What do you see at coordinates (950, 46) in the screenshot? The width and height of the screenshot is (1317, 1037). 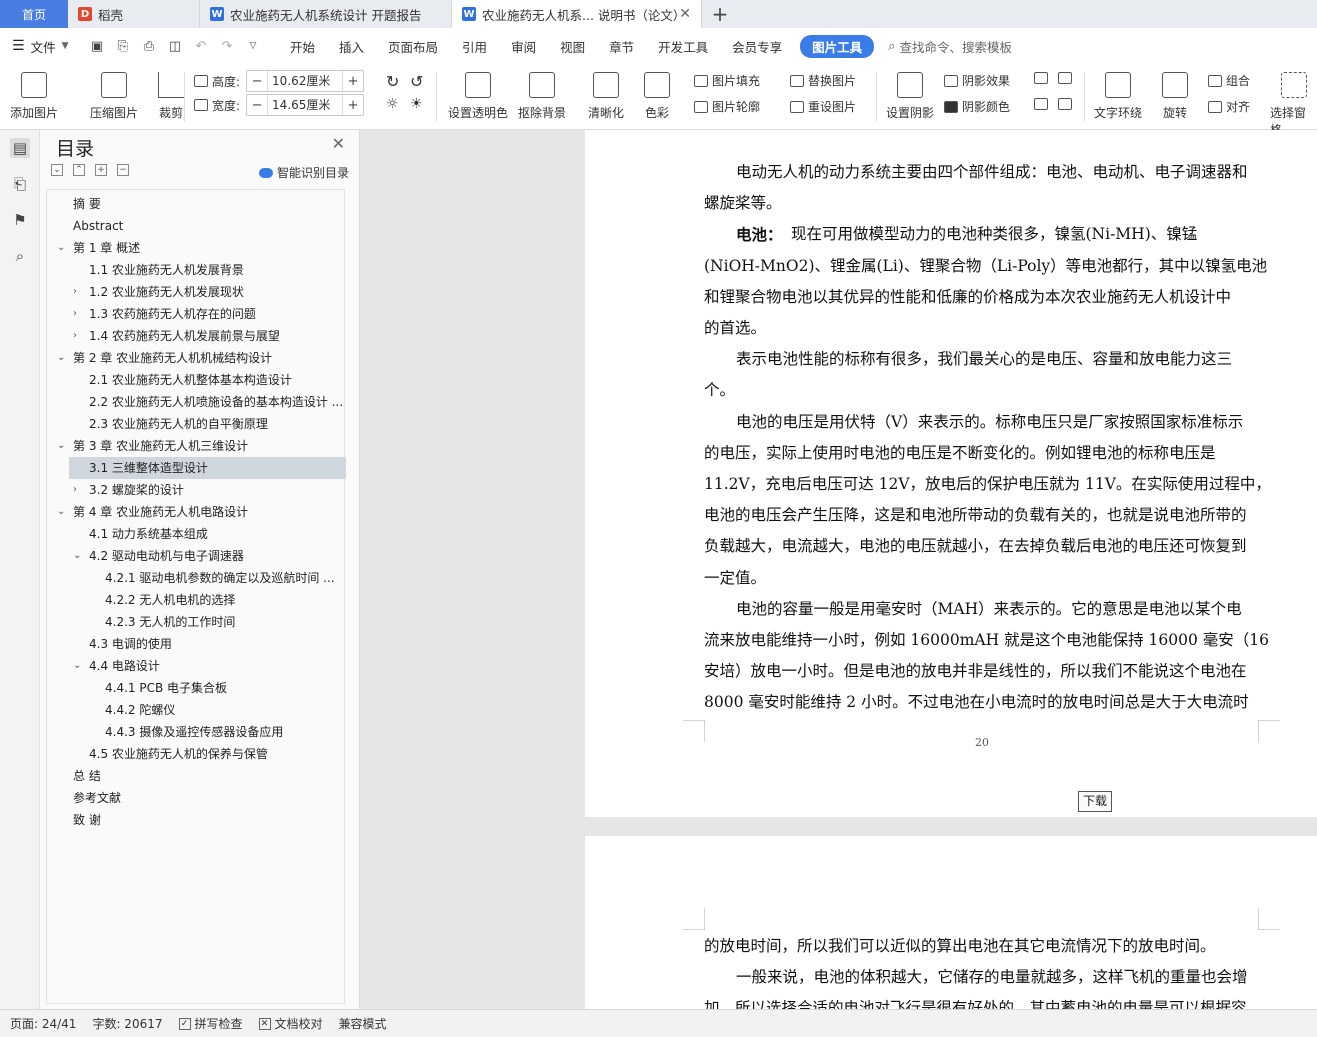 I see `command-search: ⌕ 查找命令、搜索模板` at bounding box center [950, 46].